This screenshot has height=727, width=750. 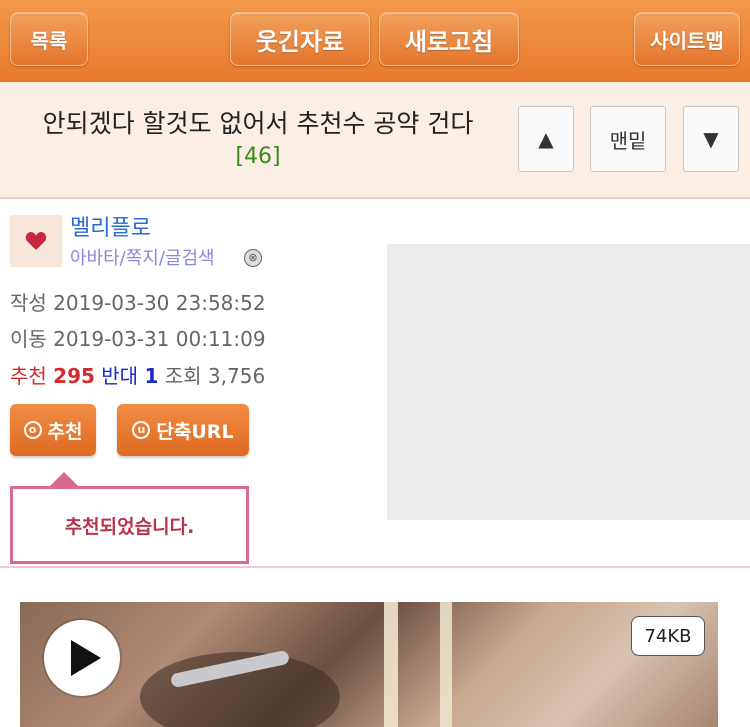 What do you see at coordinates (28, 303) in the screenshot?
I see `write-label: 작성` at bounding box center [28, 303].